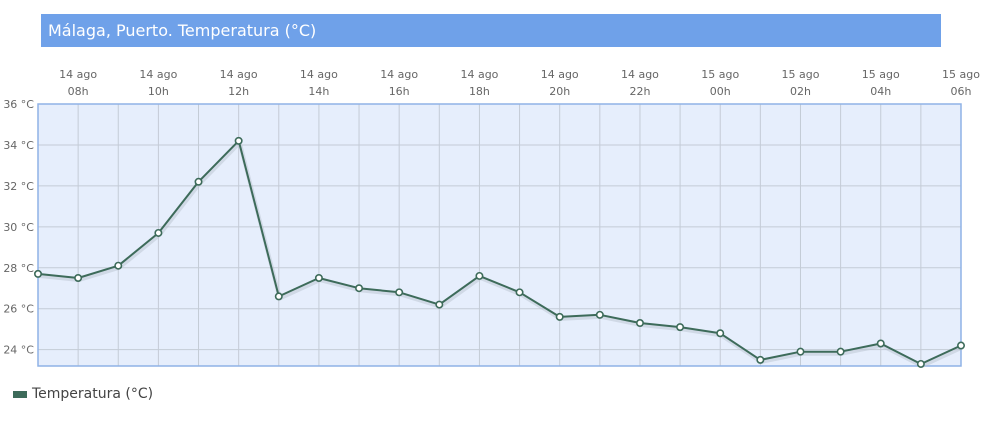  Describe the element at coordinates (479, 91) in the screenshot. I see `x-tick-label-hour: 18h` at that location.